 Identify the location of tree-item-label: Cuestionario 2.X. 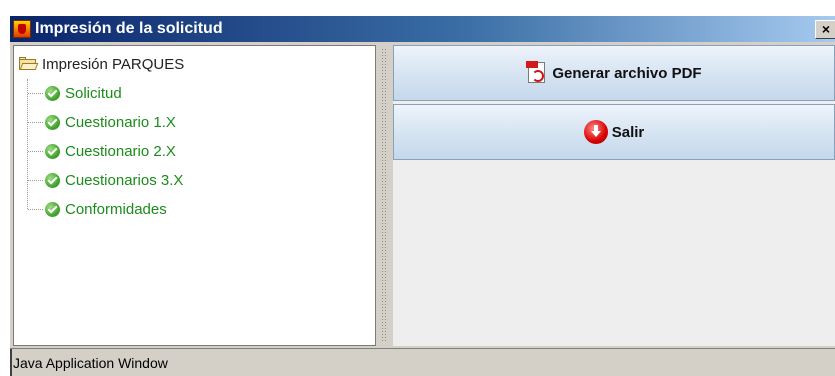
(120, 151).